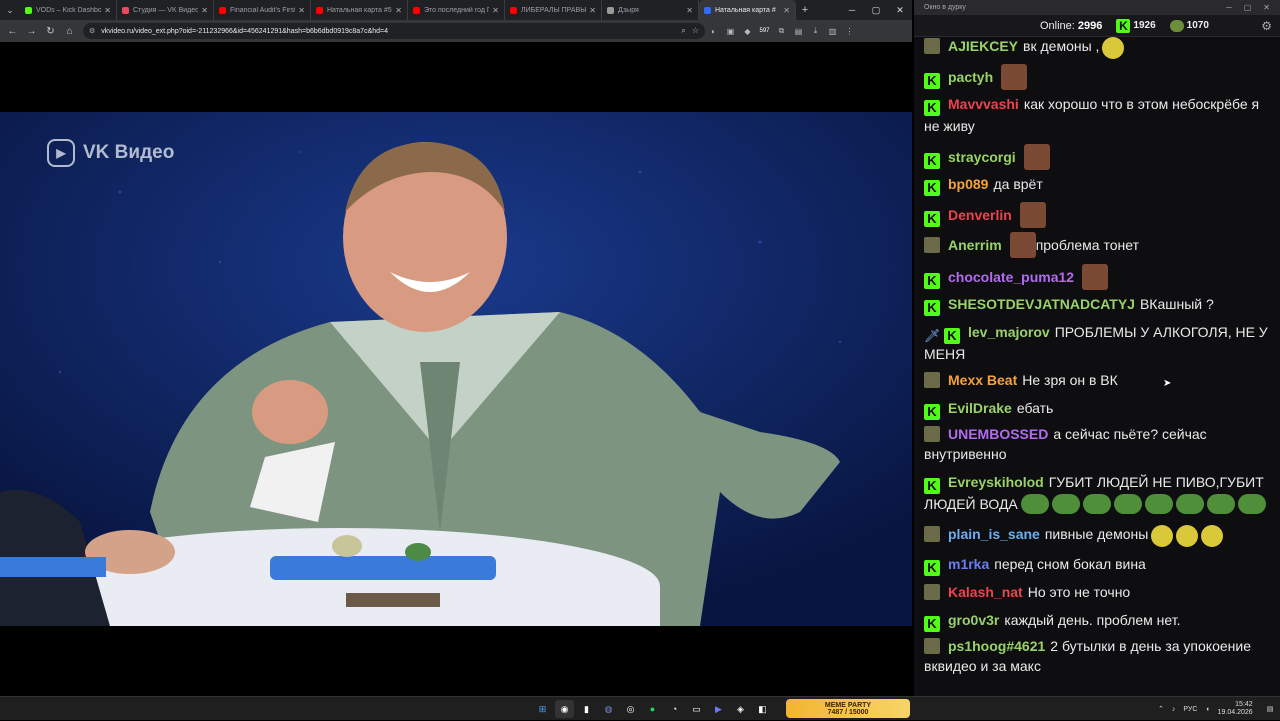 The width and height of the screenshot is (1280, 721). Describe the element at coordinates (674, 709) in the screenshot. I see `obs-icon: ◔` at that location.